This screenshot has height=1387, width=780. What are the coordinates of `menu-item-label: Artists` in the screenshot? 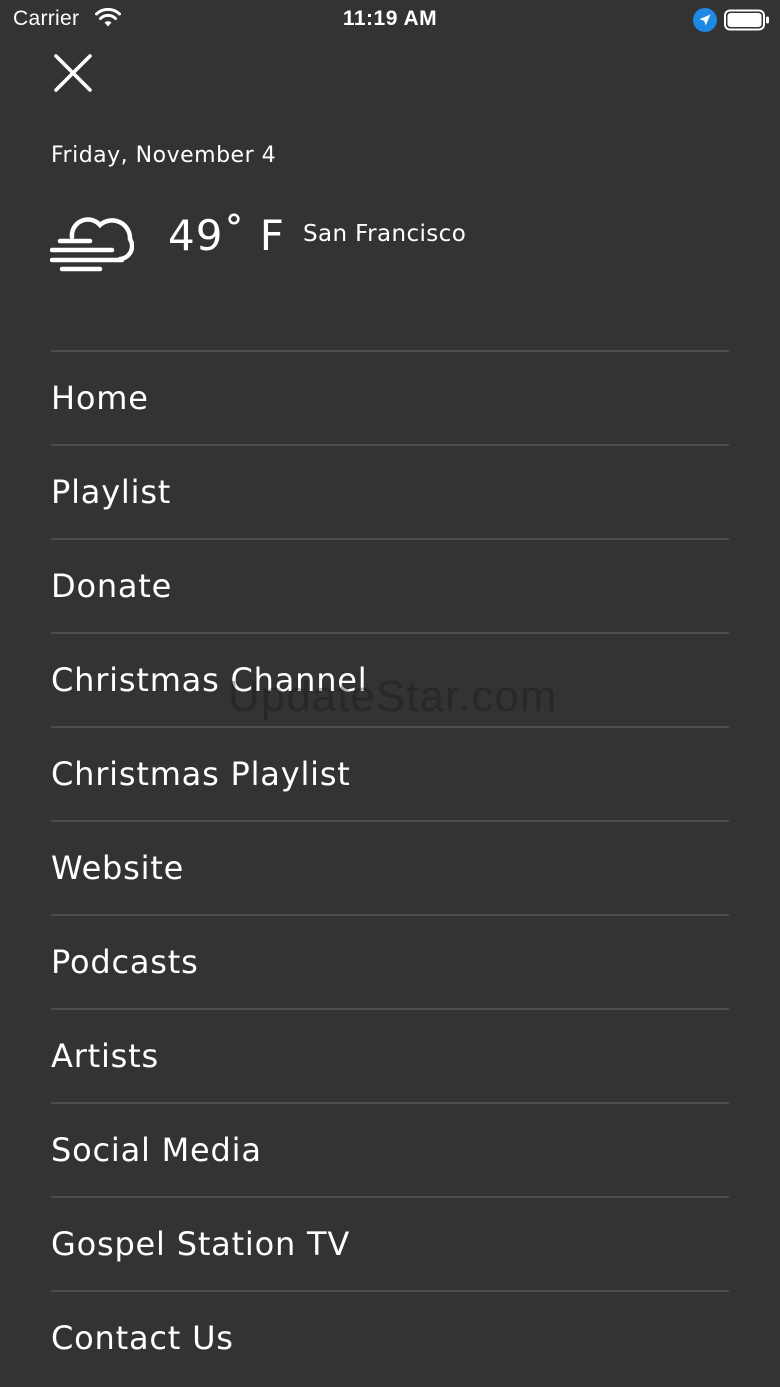 It's located at (105, 1056).